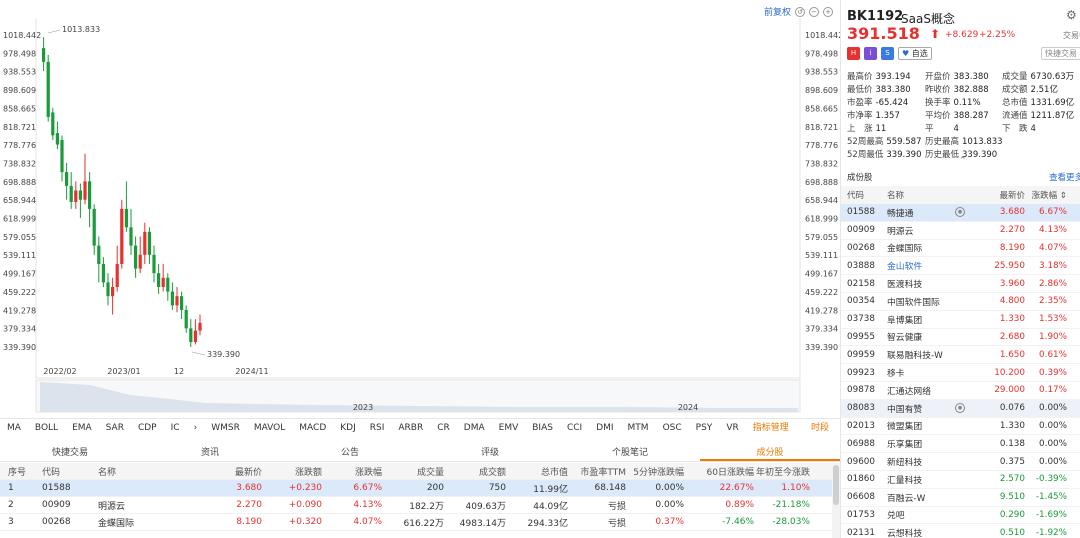 This screenshot has width=1080, height=538. Describe the element at coordinates (352, 471) in the screenshot. I see `column-header: 涨跌幅` at that location.